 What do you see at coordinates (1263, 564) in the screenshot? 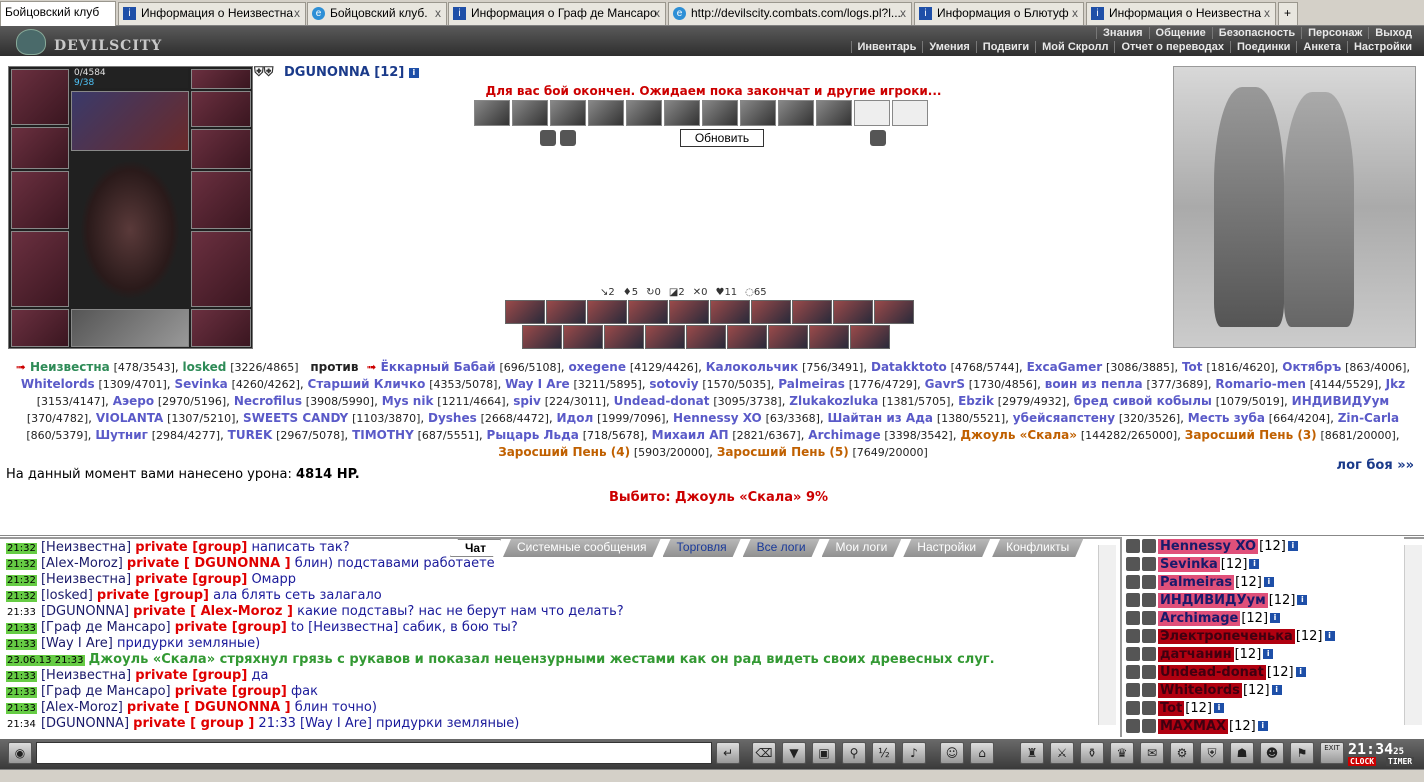
I see `user-row: Sevinka [12] i` at bounding box center [1263, 564].